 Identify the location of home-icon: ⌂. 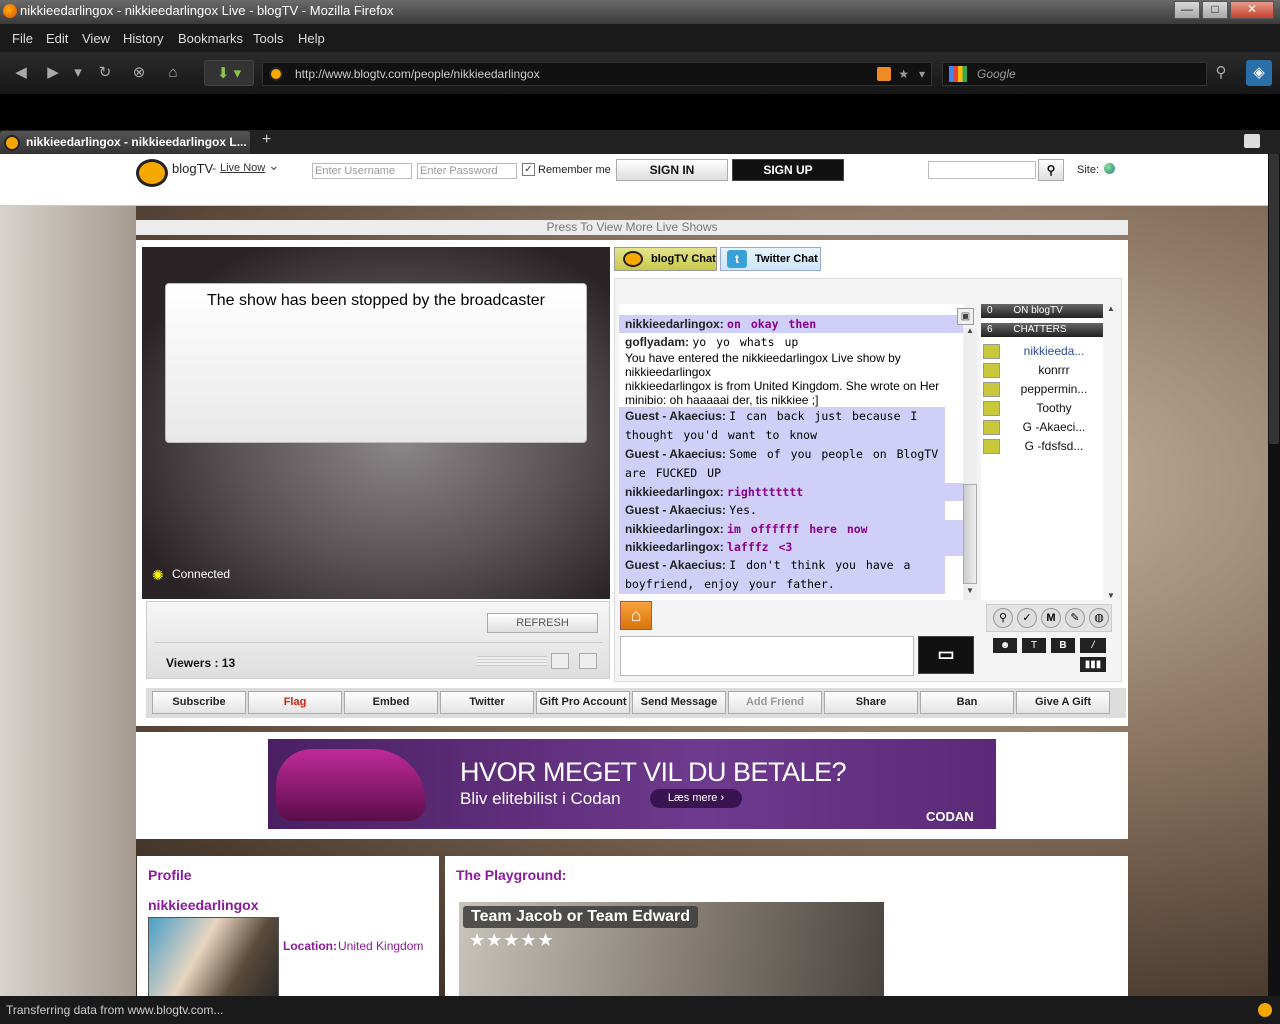
(173, 73).